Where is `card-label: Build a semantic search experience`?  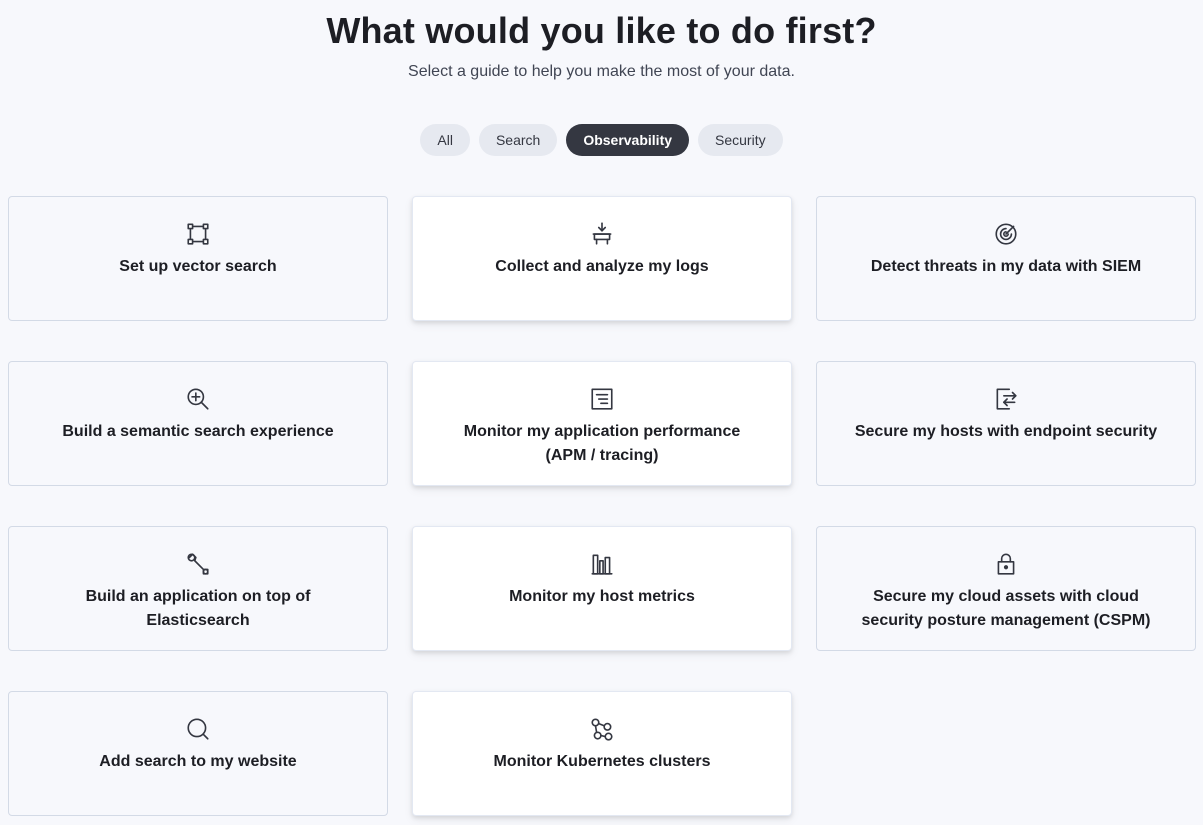 card-label: Build a semantic search experience is located at coordinates (198, 431).